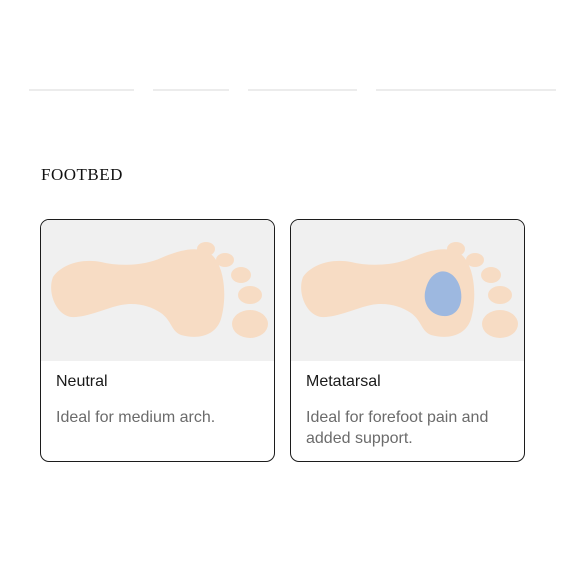  Describe the element at coordinates (82, 174) in the screenshot. I see `section-title: FOOTBED` at that location.